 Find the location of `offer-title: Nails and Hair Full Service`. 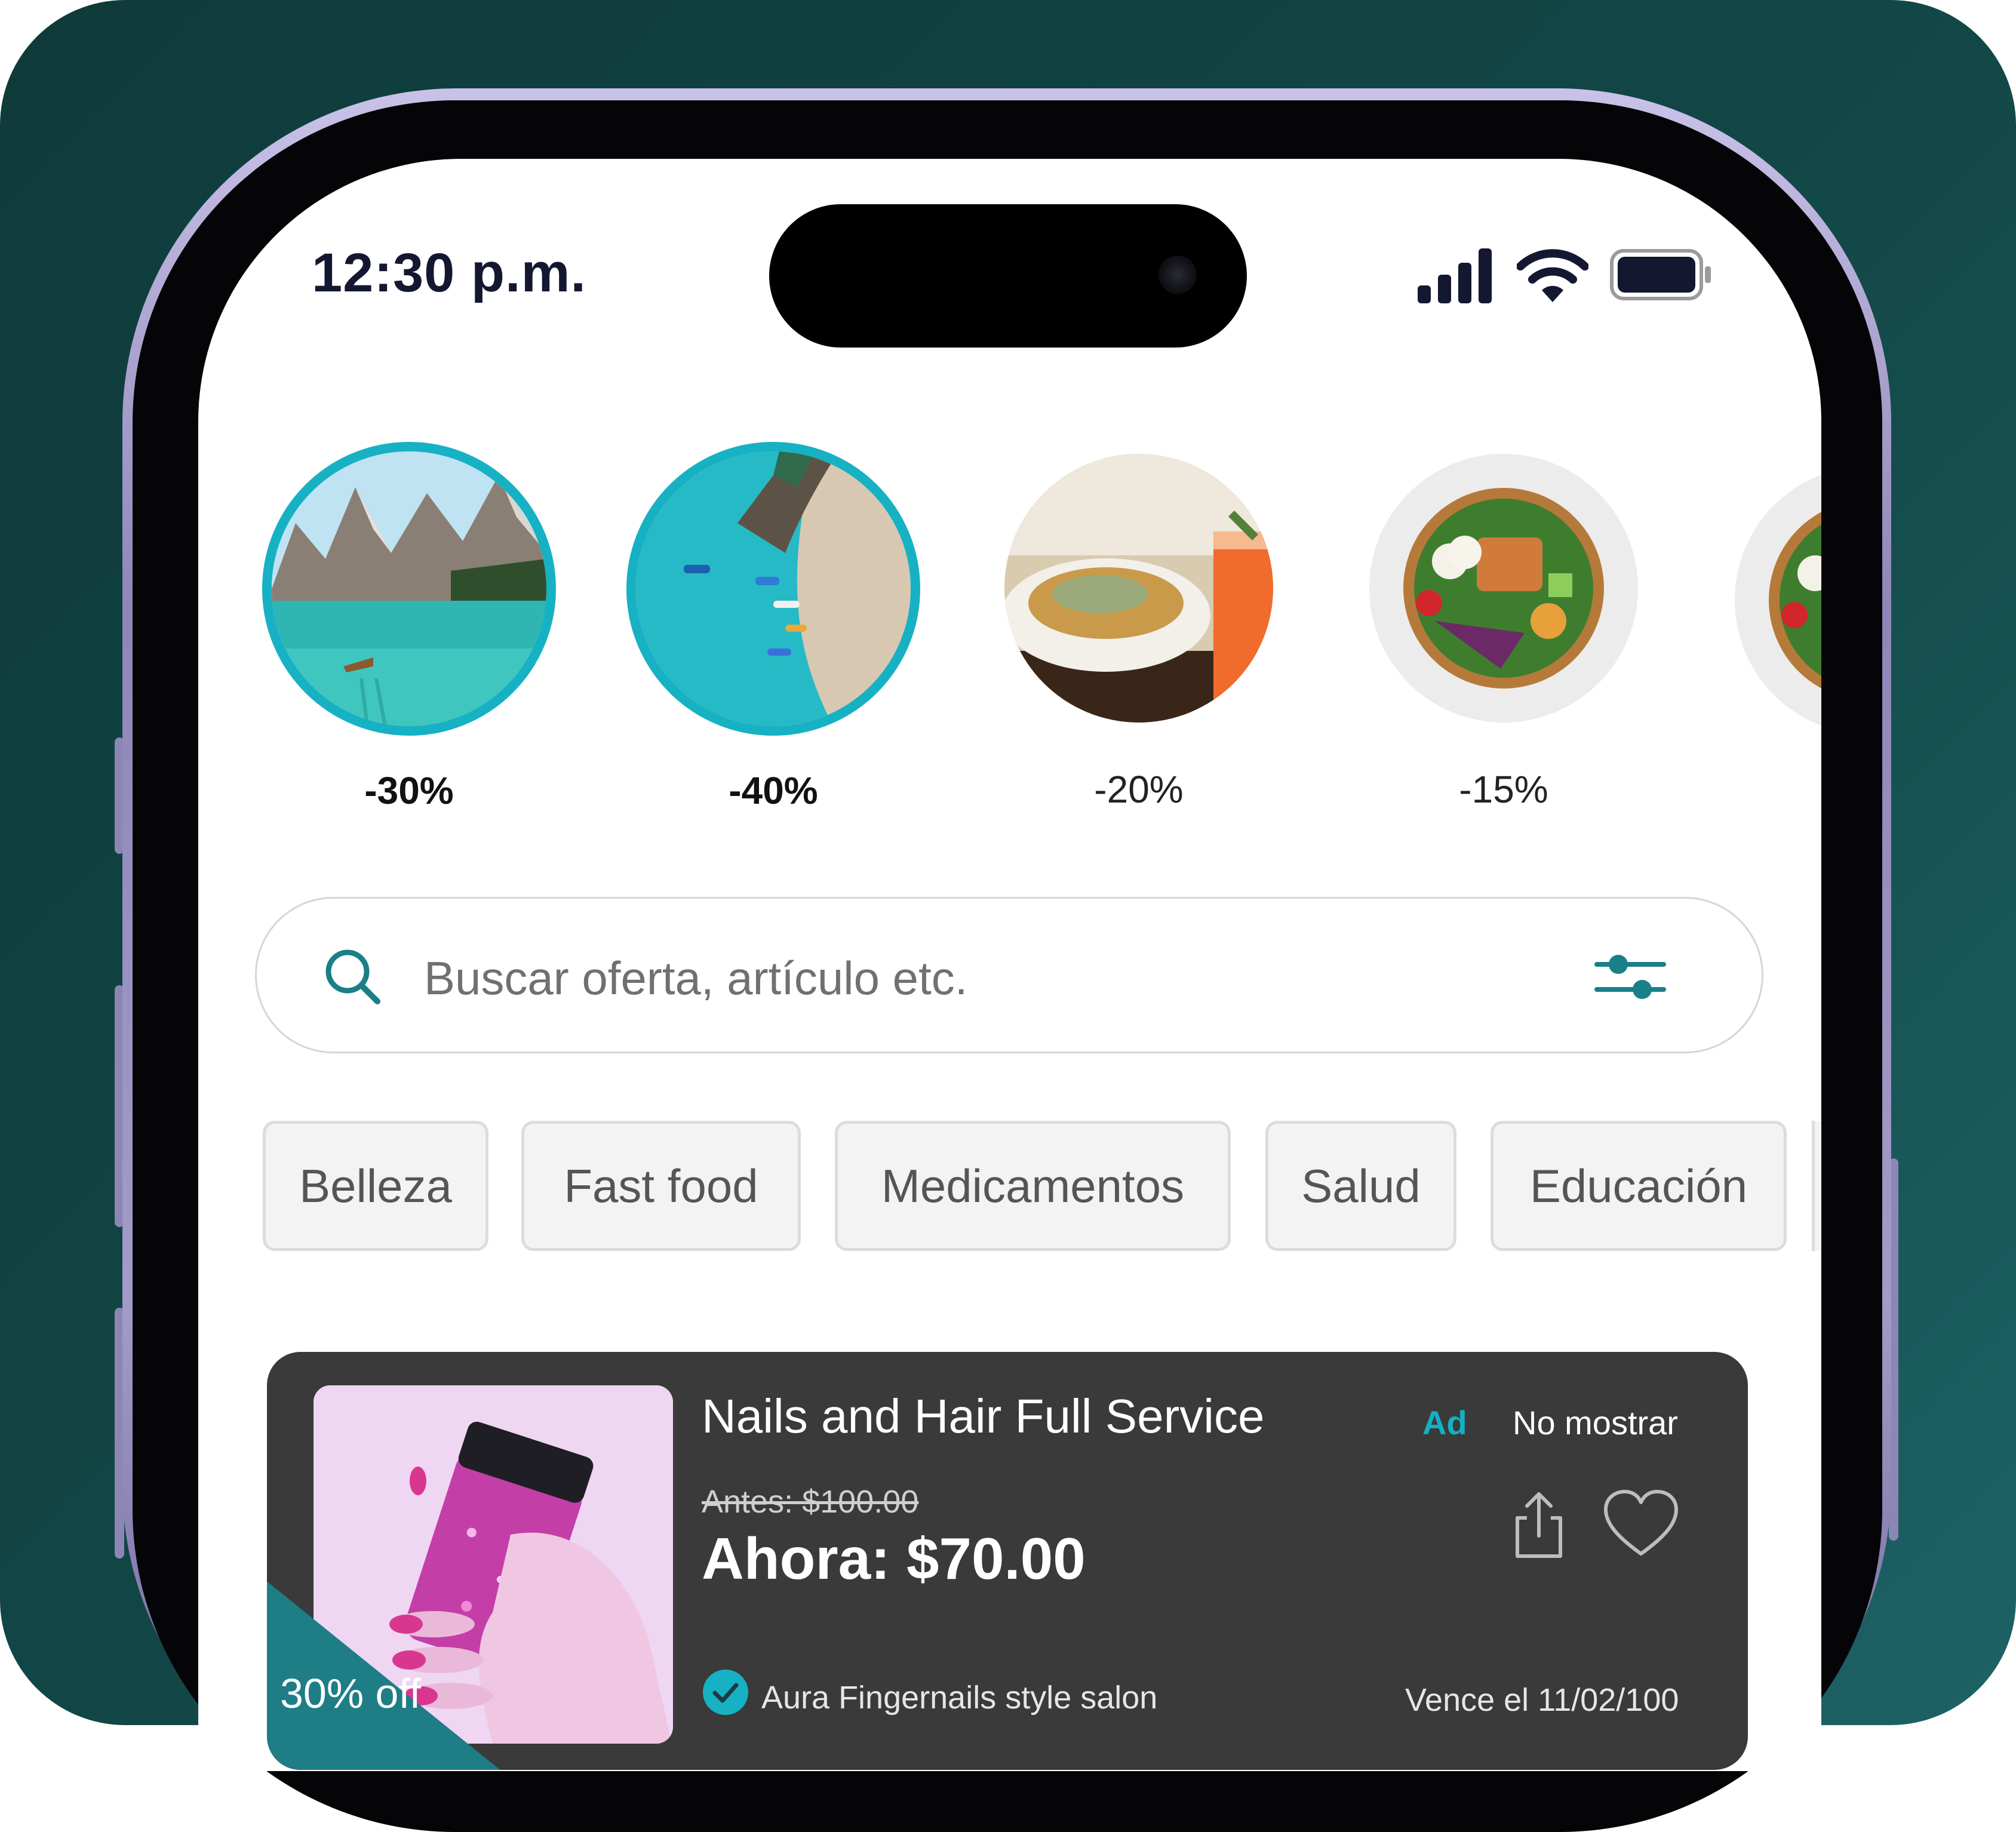

offer-title: Nails and Hair Full Service is located at coordinates (983, 1416).